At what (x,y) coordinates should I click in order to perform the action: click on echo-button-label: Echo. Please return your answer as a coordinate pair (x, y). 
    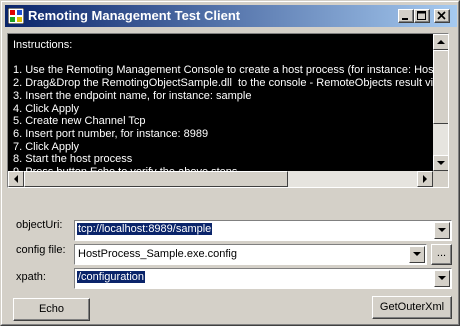
    Looking at the image, I should click on (51, 309).